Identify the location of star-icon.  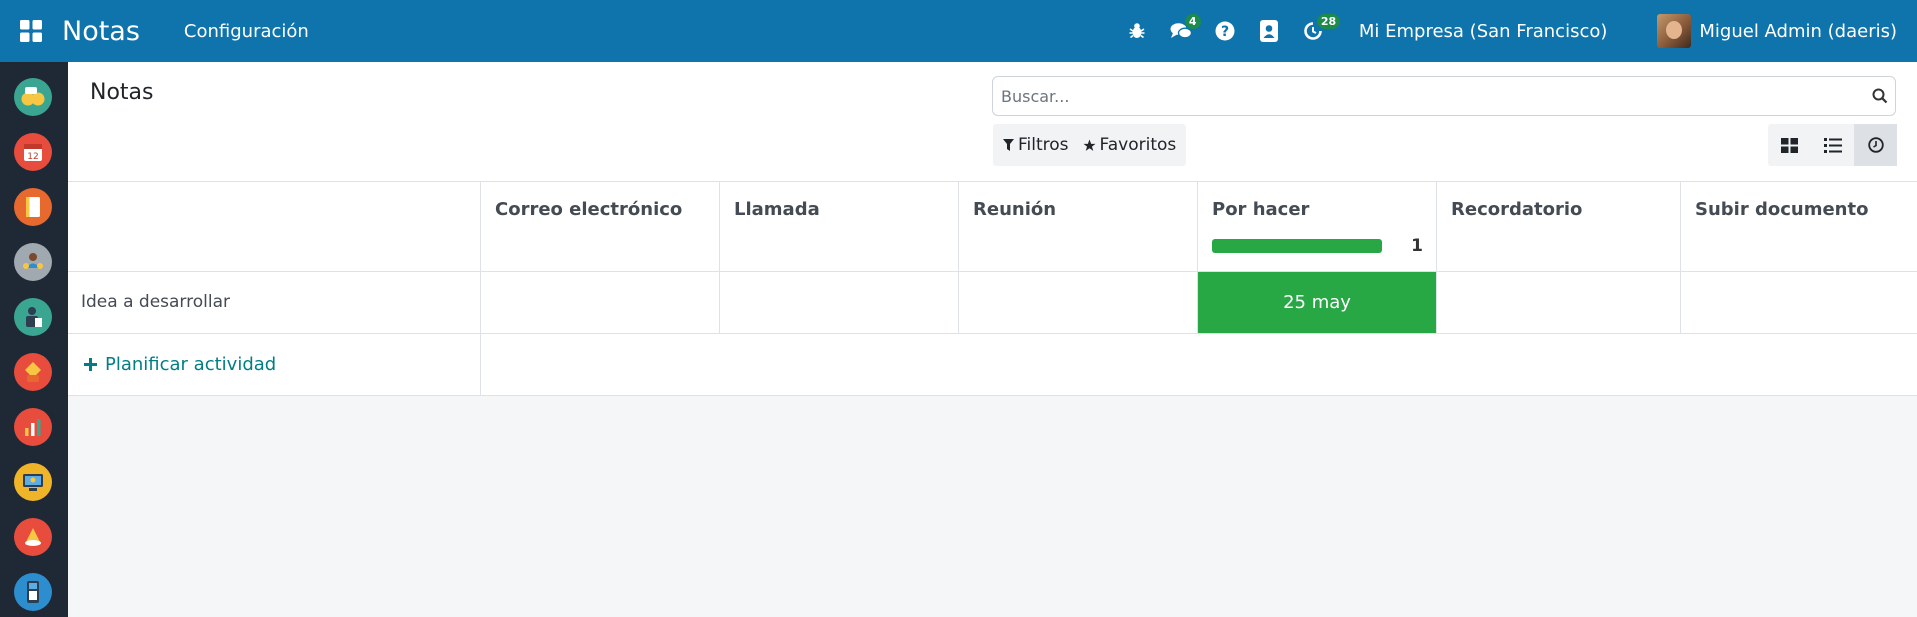
(1089, 145).